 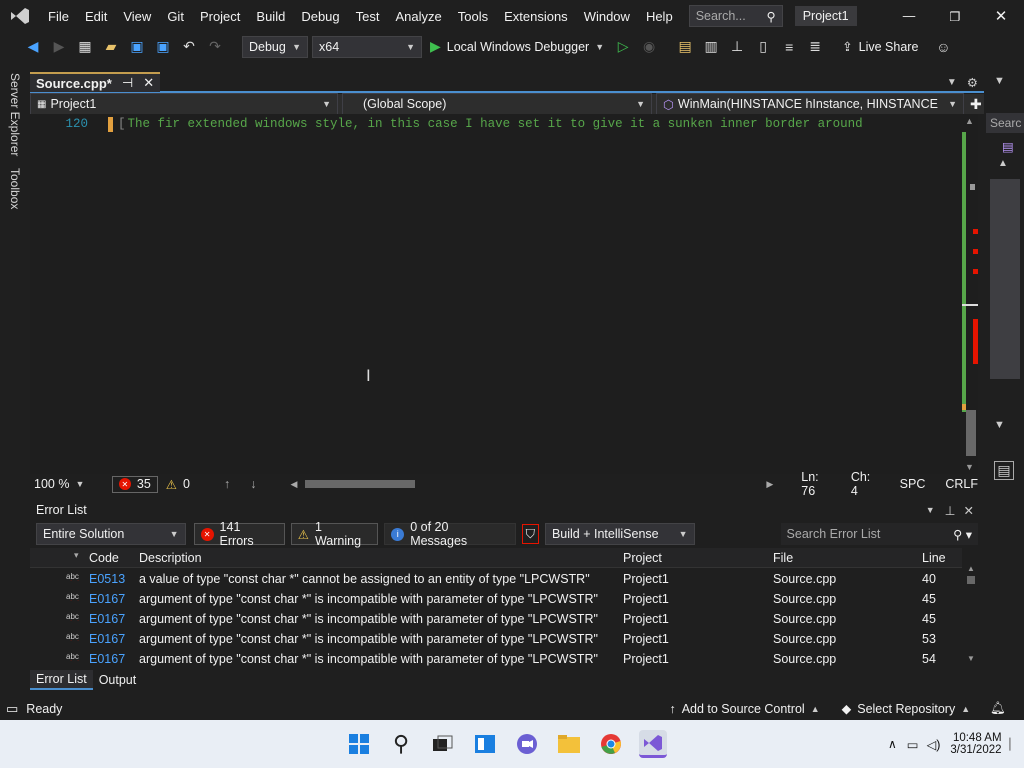 I want to click on line-ending-indicator: CRLF, so click(x=961, y=484).